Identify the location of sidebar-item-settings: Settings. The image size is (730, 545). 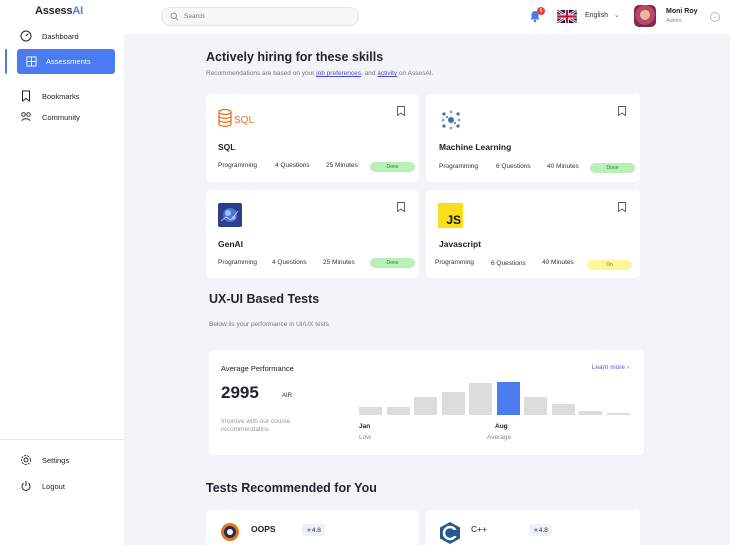
(44, 460).